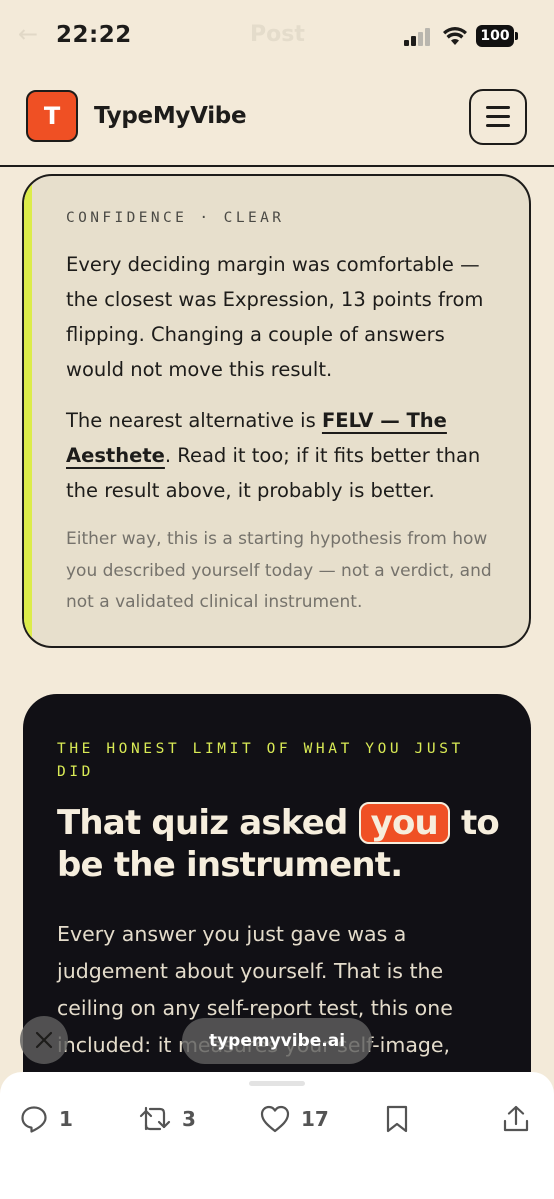  What do you see at coordinates (94, 35) in the screenshot?
I see `status-time: 22:22` at bounding box center [94, 35].